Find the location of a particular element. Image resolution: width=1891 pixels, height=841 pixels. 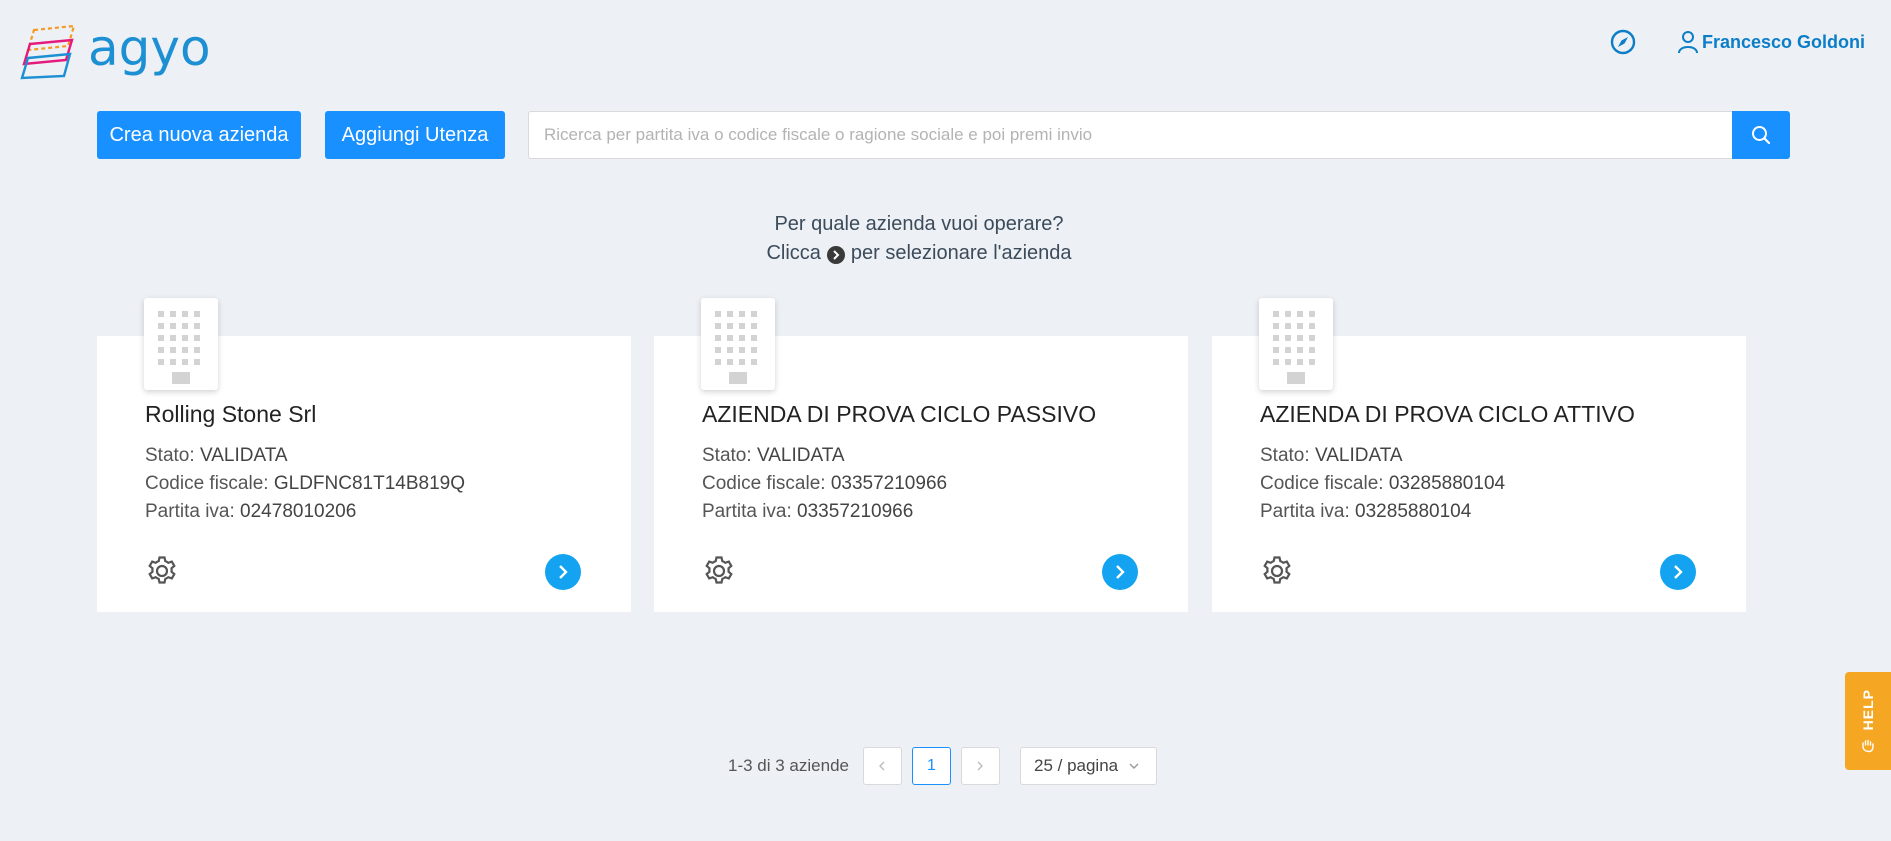

page-size-value: 25 / pagina is located at coordinates (1076, 765).